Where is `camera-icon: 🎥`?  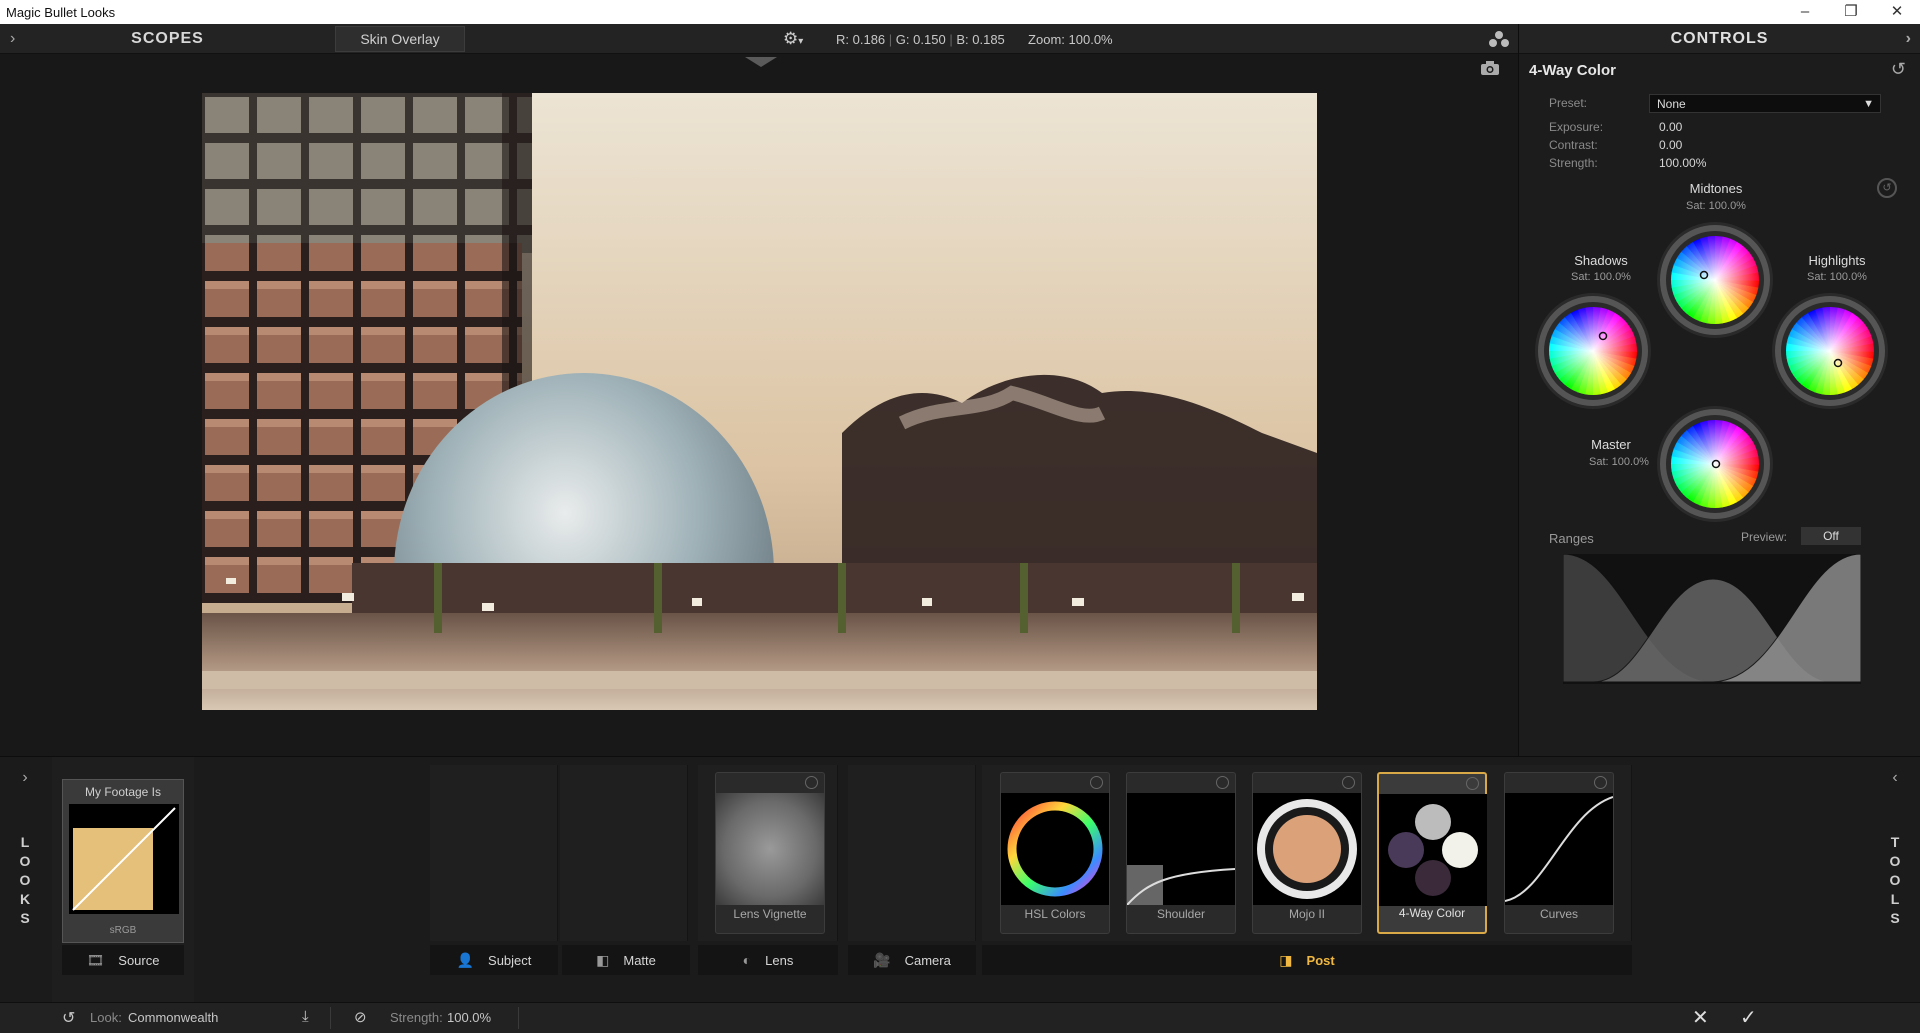
camera-icon: 🎥 is located at coordinates (882, 959).